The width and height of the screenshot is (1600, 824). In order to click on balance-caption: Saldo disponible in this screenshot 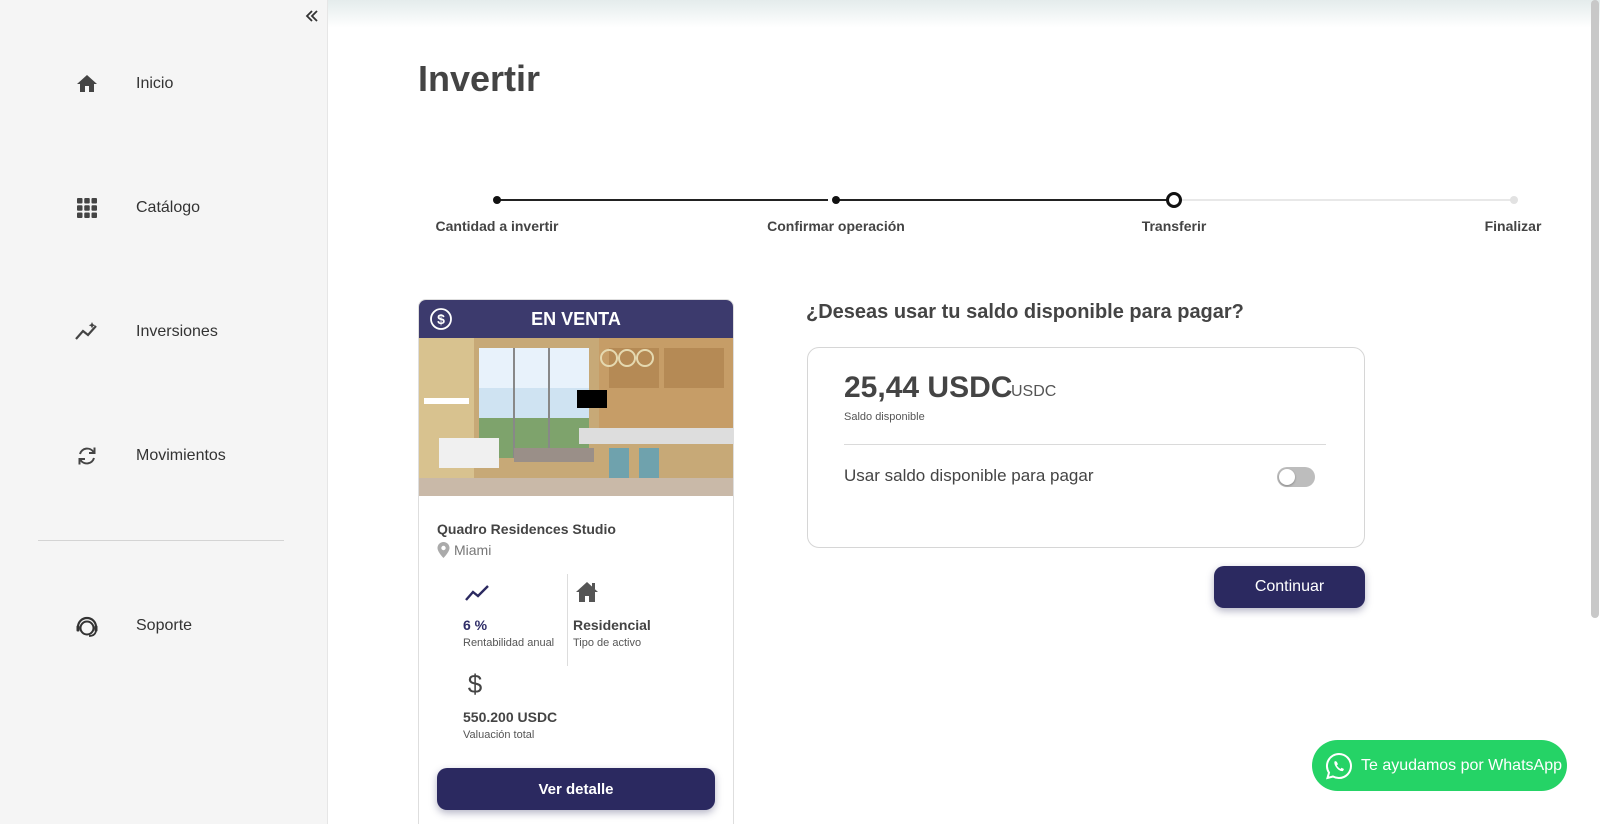, I will do `click(884, 417)`.